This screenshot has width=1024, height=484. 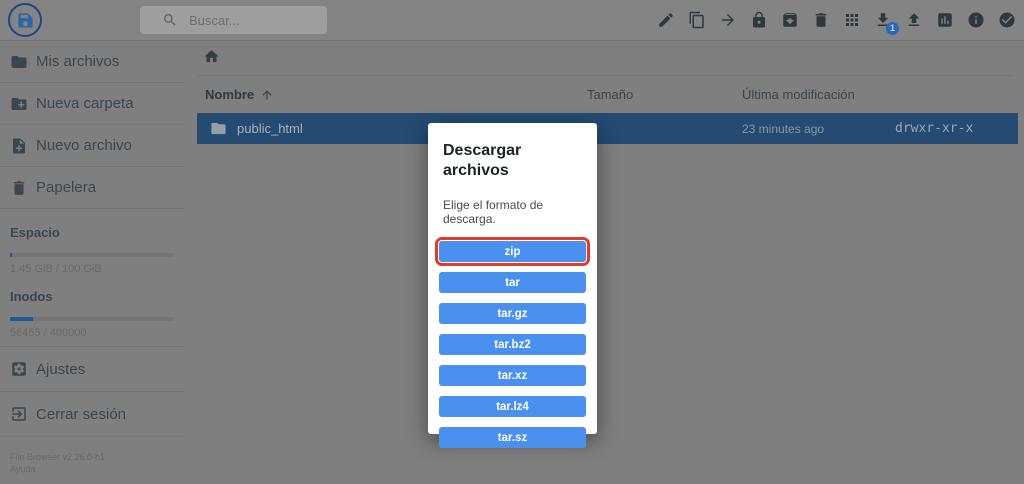 I want to click on credits: File Browser v2.26.0-h1 Ayuda, so click(x=92, y=456).